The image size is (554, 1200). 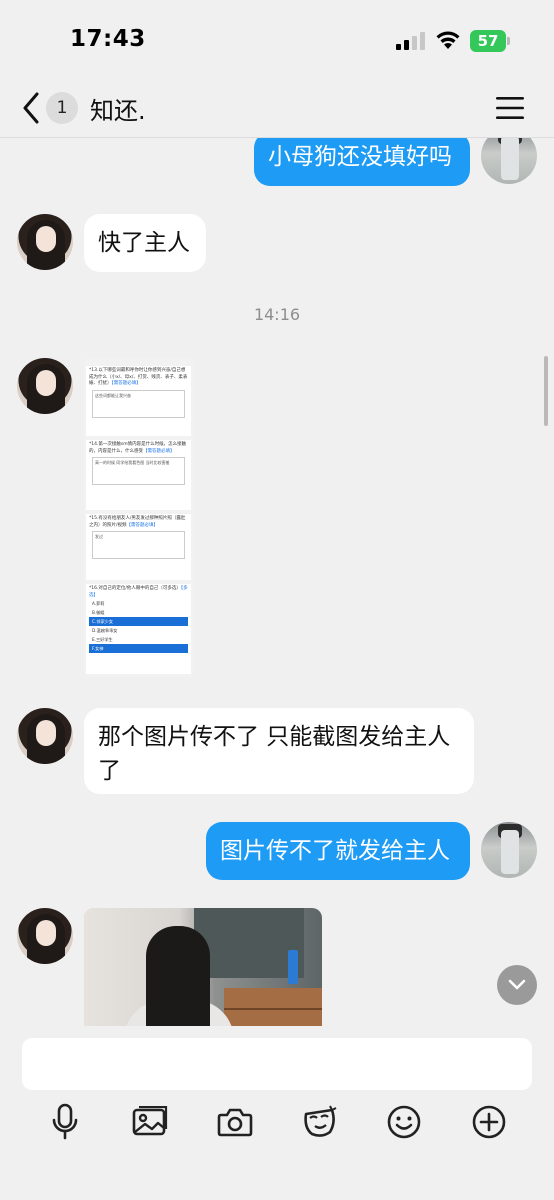 What do you see at coordinates (335, 851) in the screenshot?
I see `message-text: 图片传不了就发给主人` at bounding box center [335, 851].